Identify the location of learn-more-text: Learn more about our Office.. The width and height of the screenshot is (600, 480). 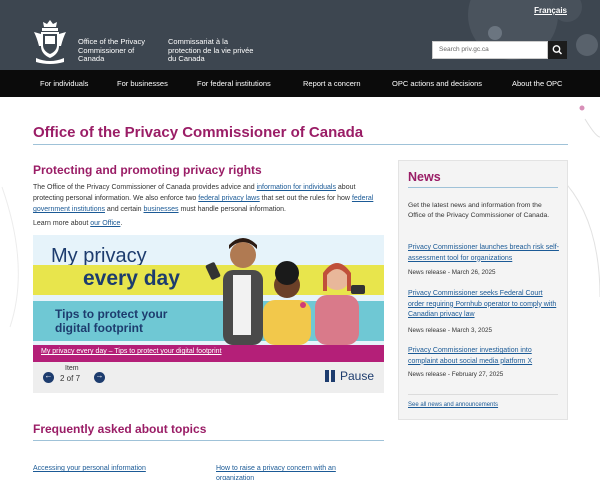
(77, 223).